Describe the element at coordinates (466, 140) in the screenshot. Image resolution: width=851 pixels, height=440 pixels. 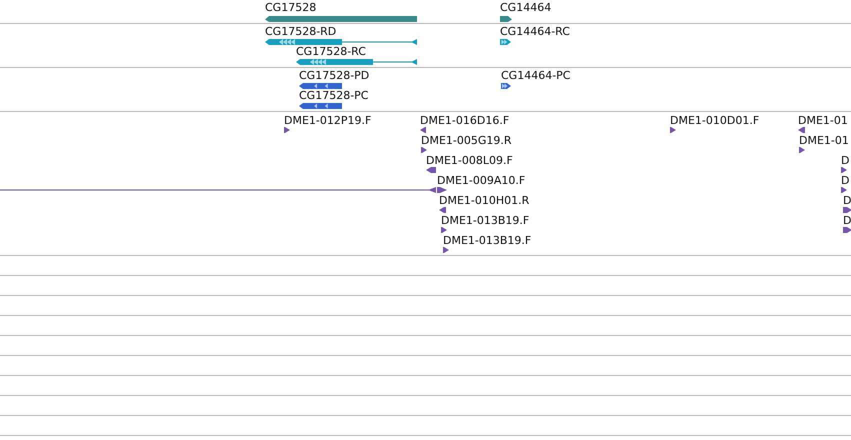
I see `feature-label: DME1-005G19.R` at that location.